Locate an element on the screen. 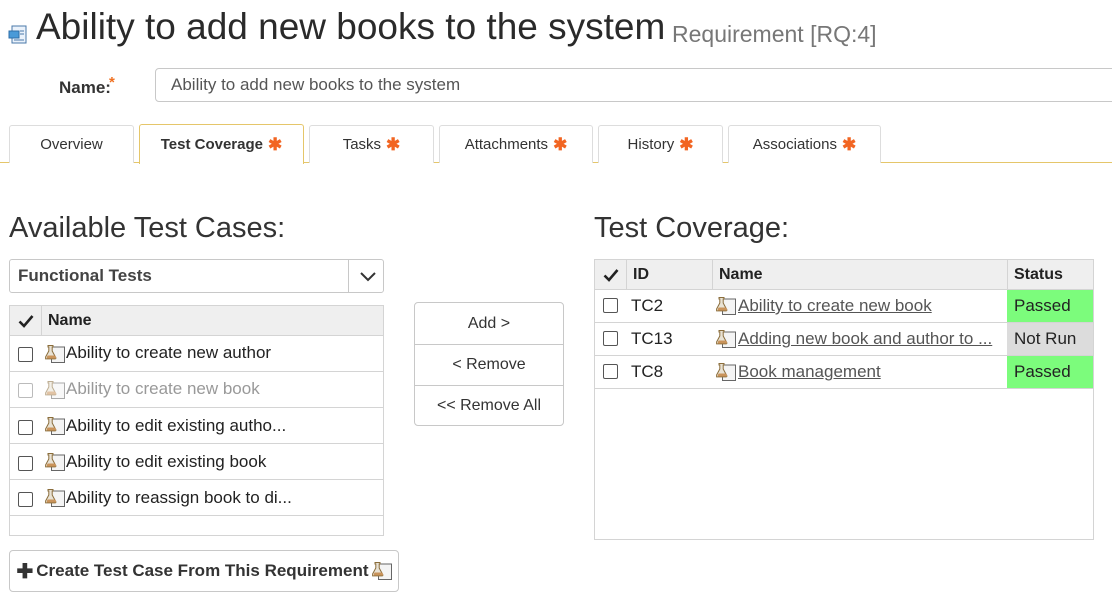 The width and height of the screenshot is (1112, 598). tab-label: History is located at coordinates (651, 144).